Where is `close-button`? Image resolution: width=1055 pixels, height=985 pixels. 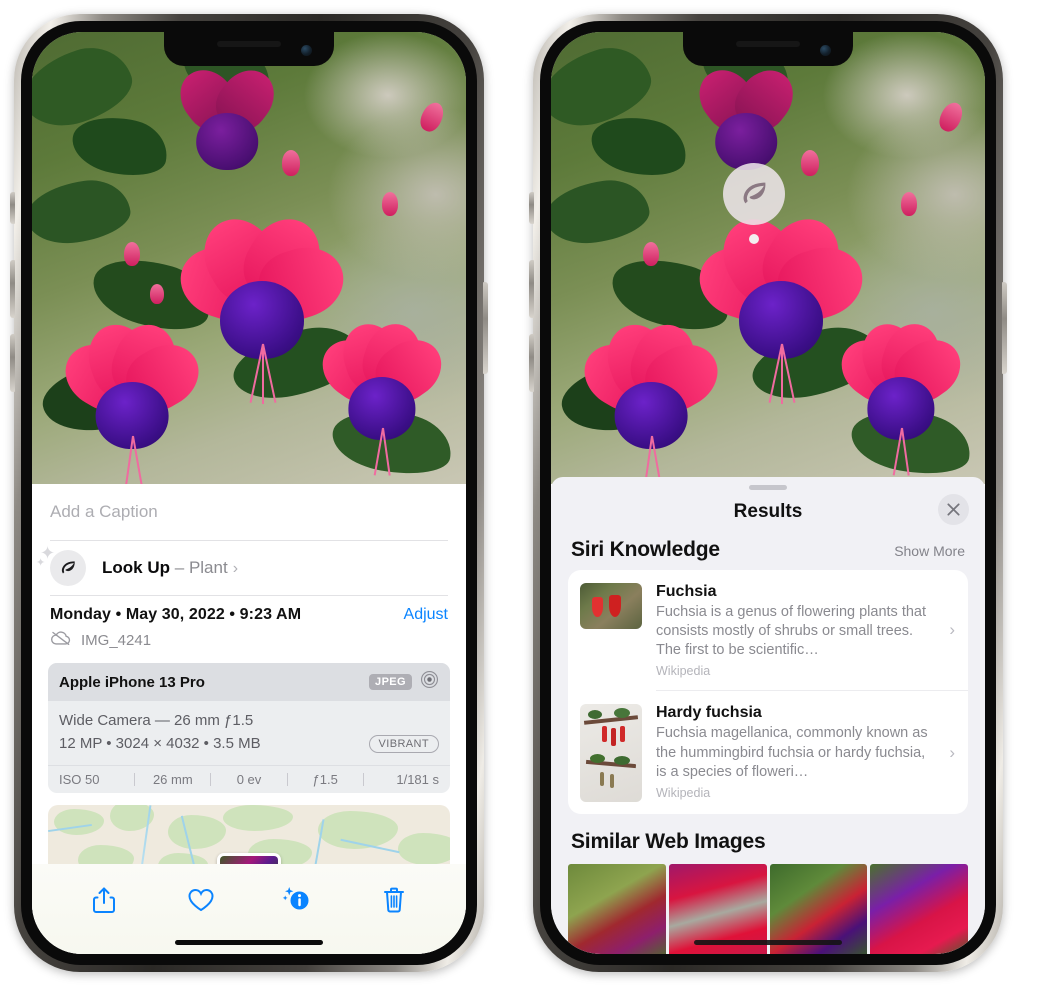
close-button is located at coordinates (953, 509).